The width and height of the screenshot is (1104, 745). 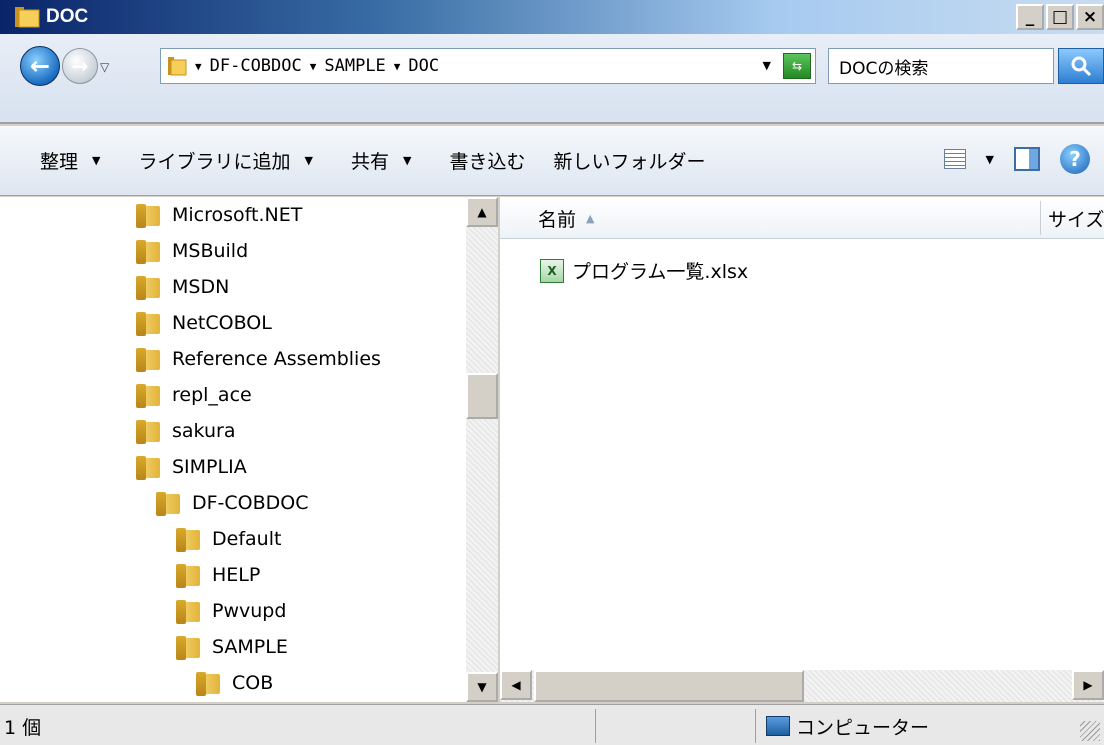 I want to click on maximize-button: □, so click(x=1060, y=17).